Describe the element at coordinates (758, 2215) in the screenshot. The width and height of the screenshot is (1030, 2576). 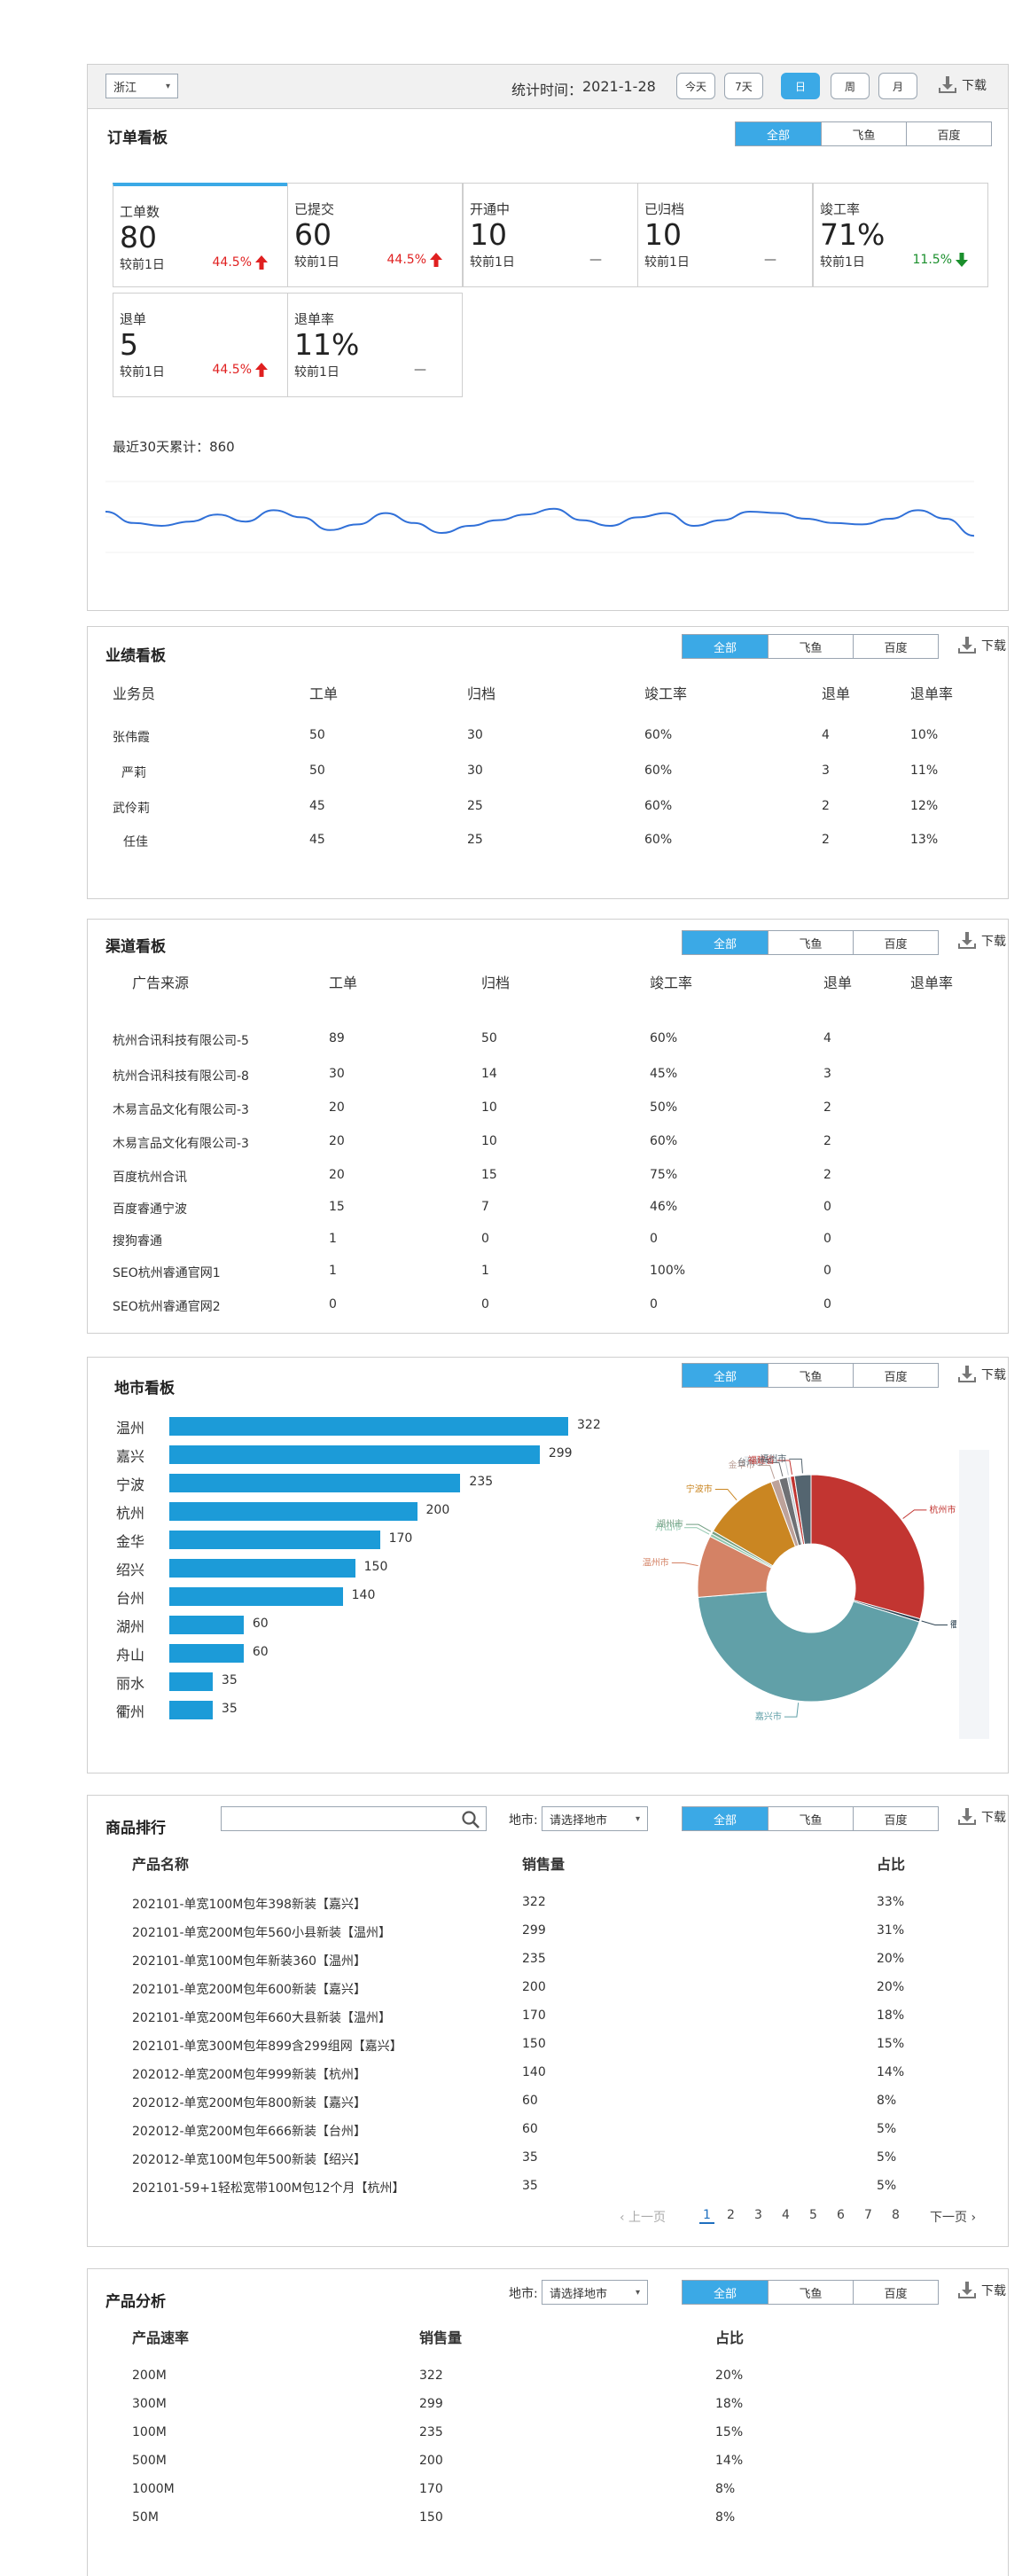
I see `page-number: 3` at that location.